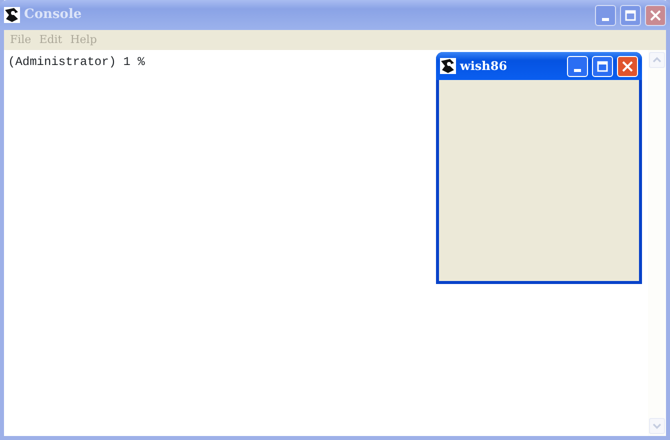 The image size is (670, 440). Describe the element at coordinates (53, 15) in the screenshot. I see `window-title: Console` at that location.